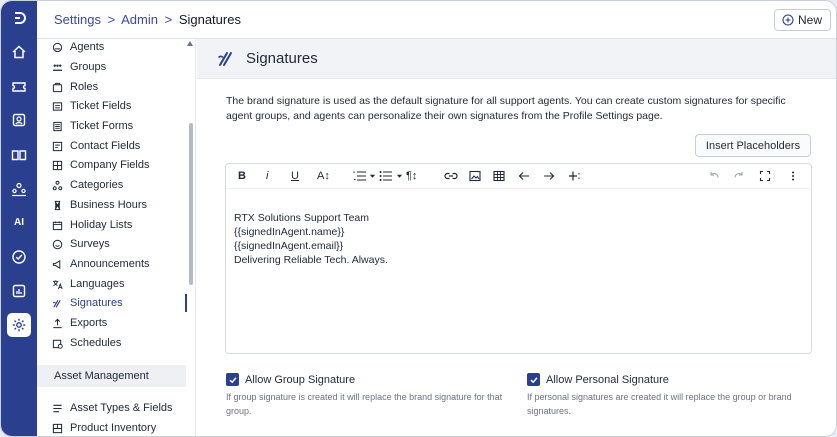 The height and width of the screenshot is (437, 837). What do you see at coordinates (224, 58) in the screenshot?
I see `signature-icon` at bounding box center [224, 58].